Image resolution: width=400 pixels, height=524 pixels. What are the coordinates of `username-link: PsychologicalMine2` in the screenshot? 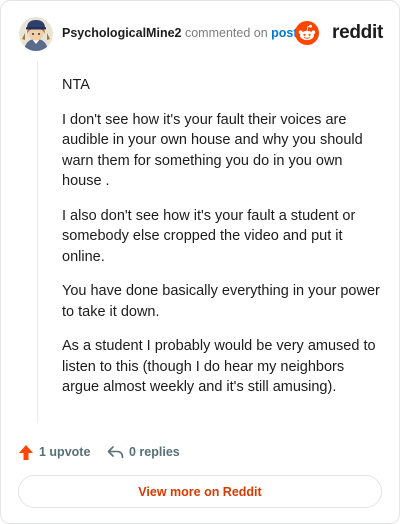 It's located at (121, 33).